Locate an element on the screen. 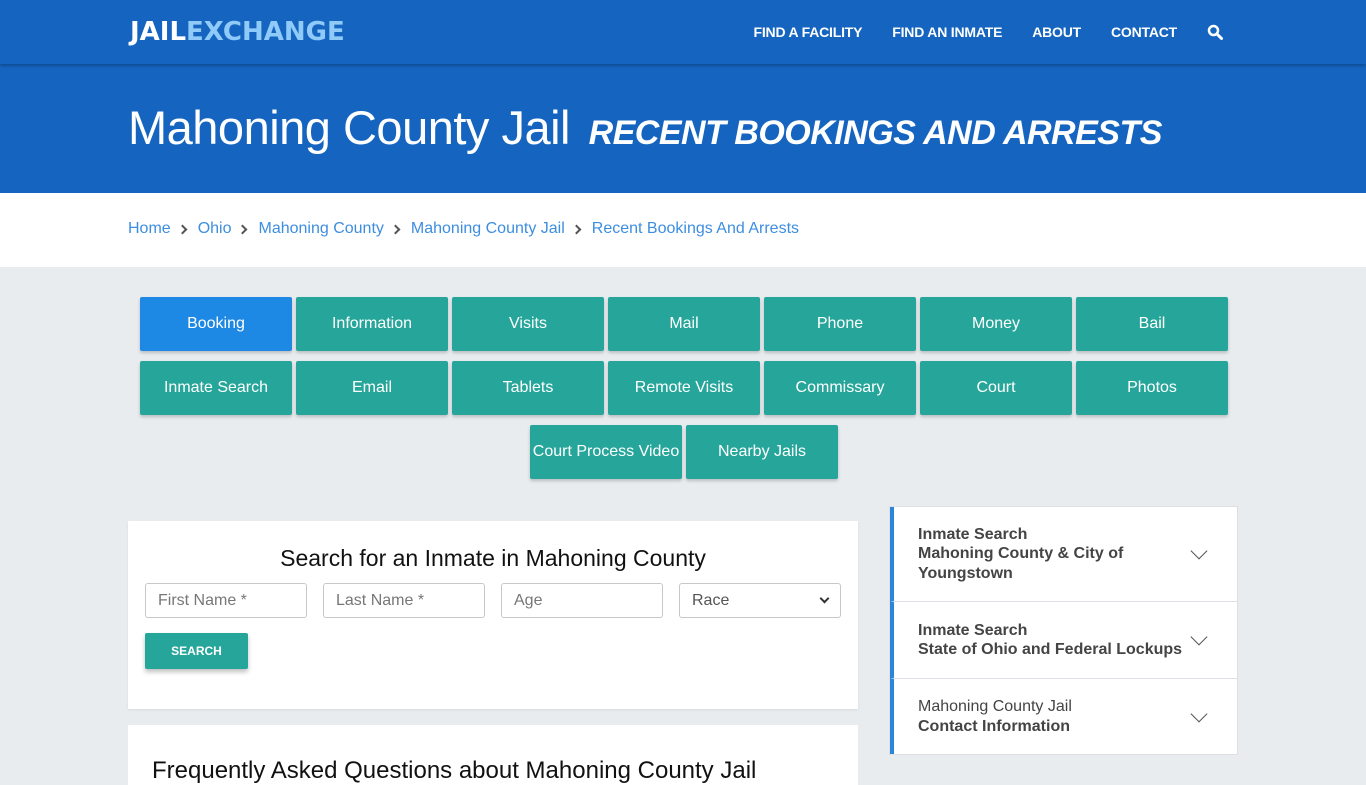 This screenshot has width=1366, height=785. logo-text-jail: JAIL is located at coordinates (158, 32).